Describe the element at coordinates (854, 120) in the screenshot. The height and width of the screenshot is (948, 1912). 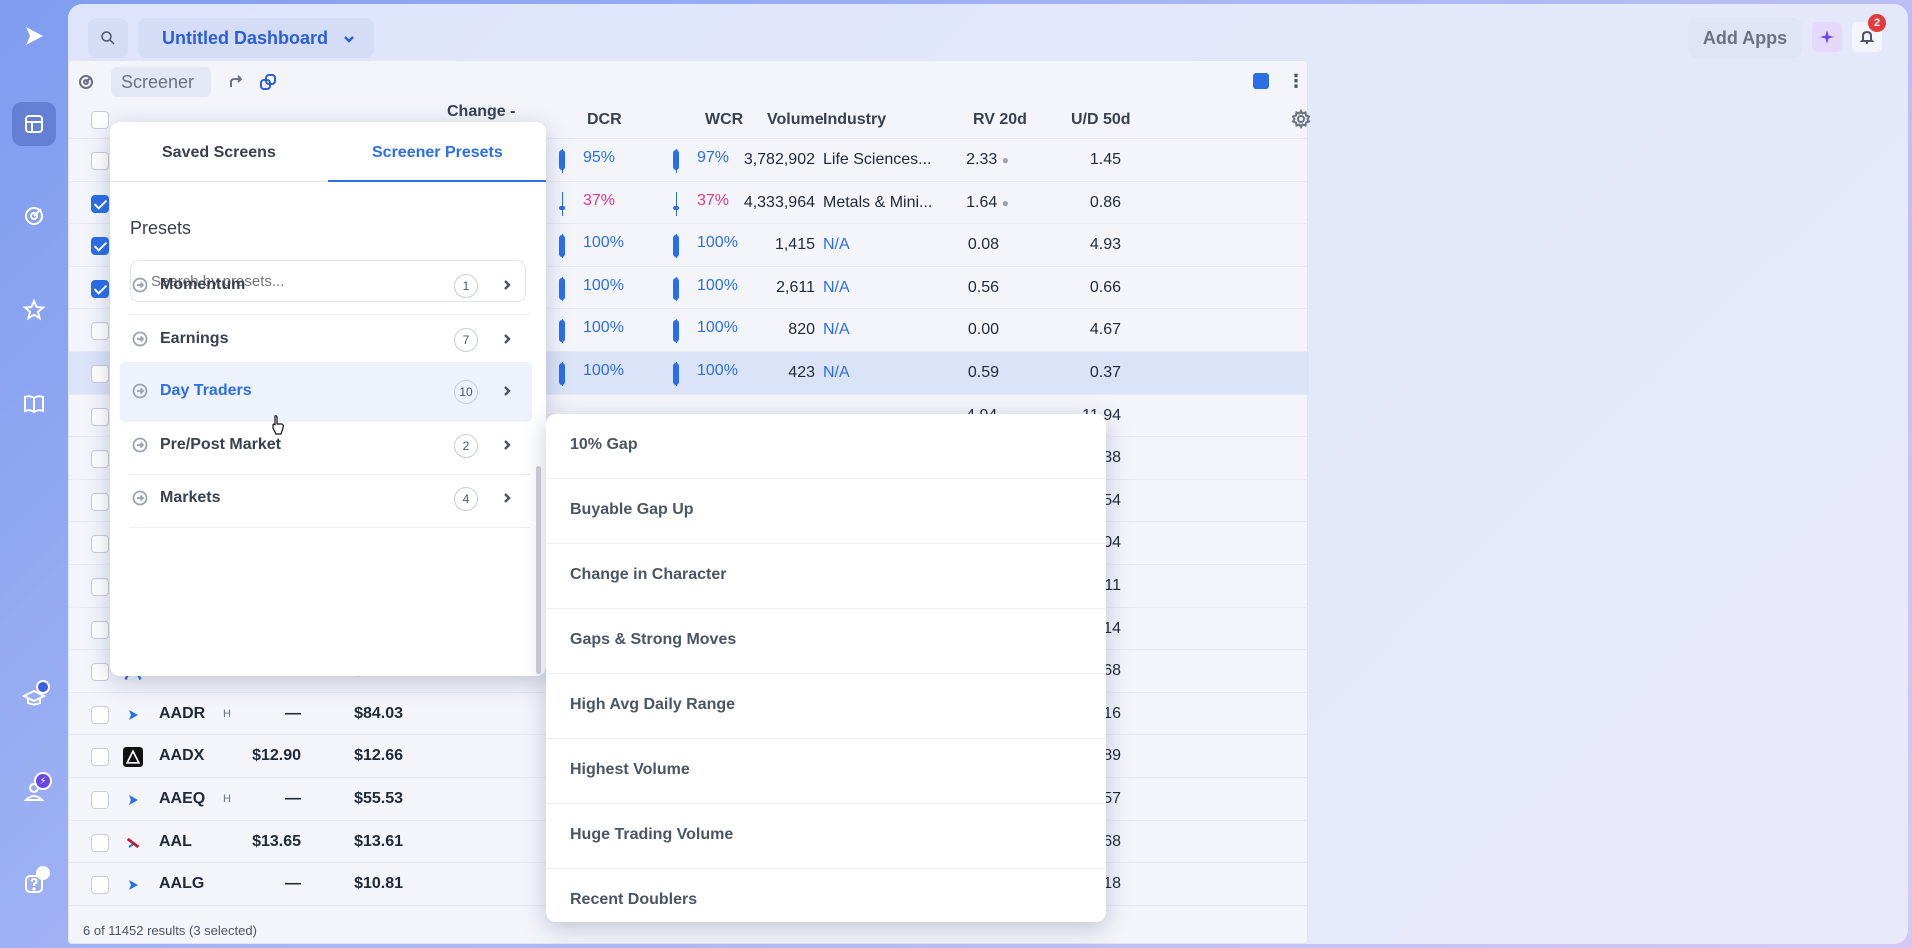
I see `col-industry: Industry` at that location.